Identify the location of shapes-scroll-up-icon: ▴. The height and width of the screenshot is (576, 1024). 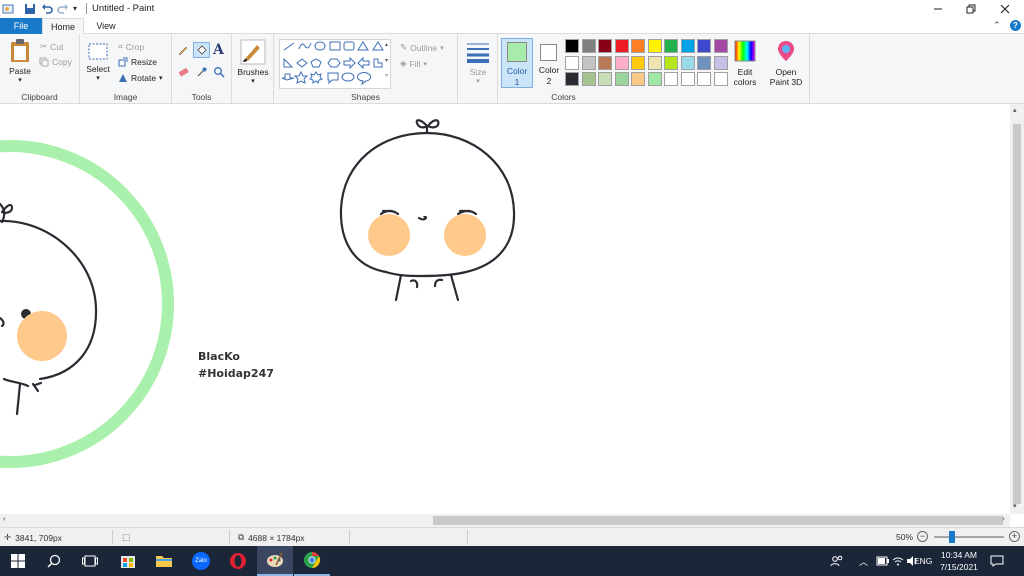
(386, 44).